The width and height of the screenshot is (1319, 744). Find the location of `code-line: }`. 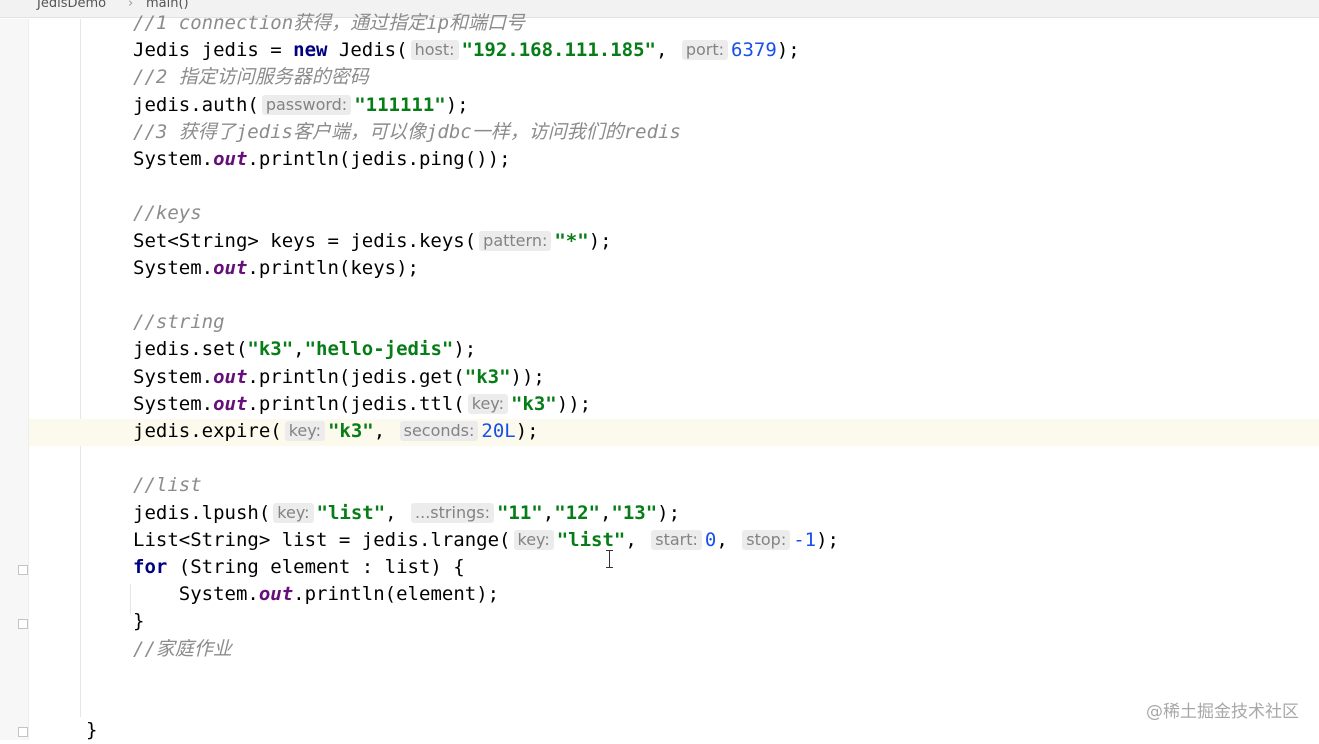

code-line: } is located at coordinates (138, 621).